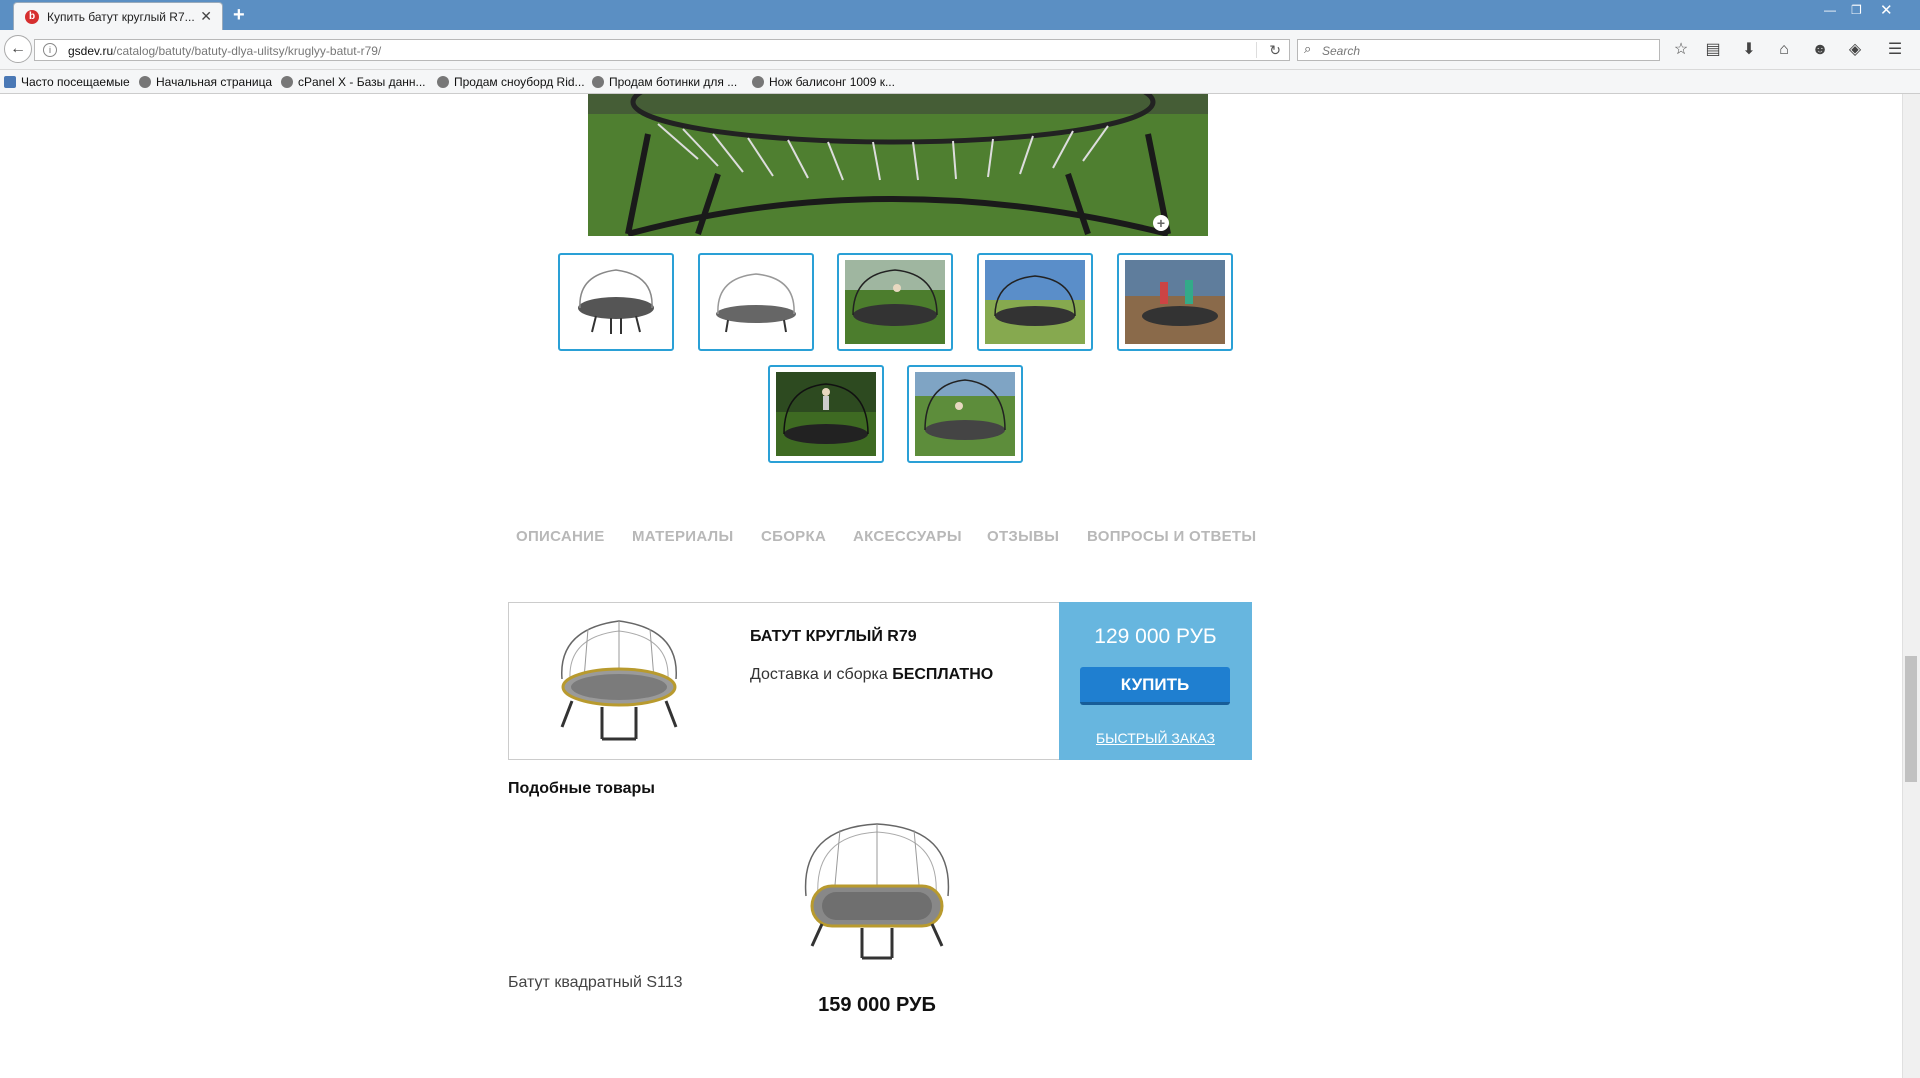 The height and width of the screenshot is (1078, 1920). What do you see at coordinates (898, 165) in the screenshot?
I see `product-main-image` at bounding box center [898, 165].